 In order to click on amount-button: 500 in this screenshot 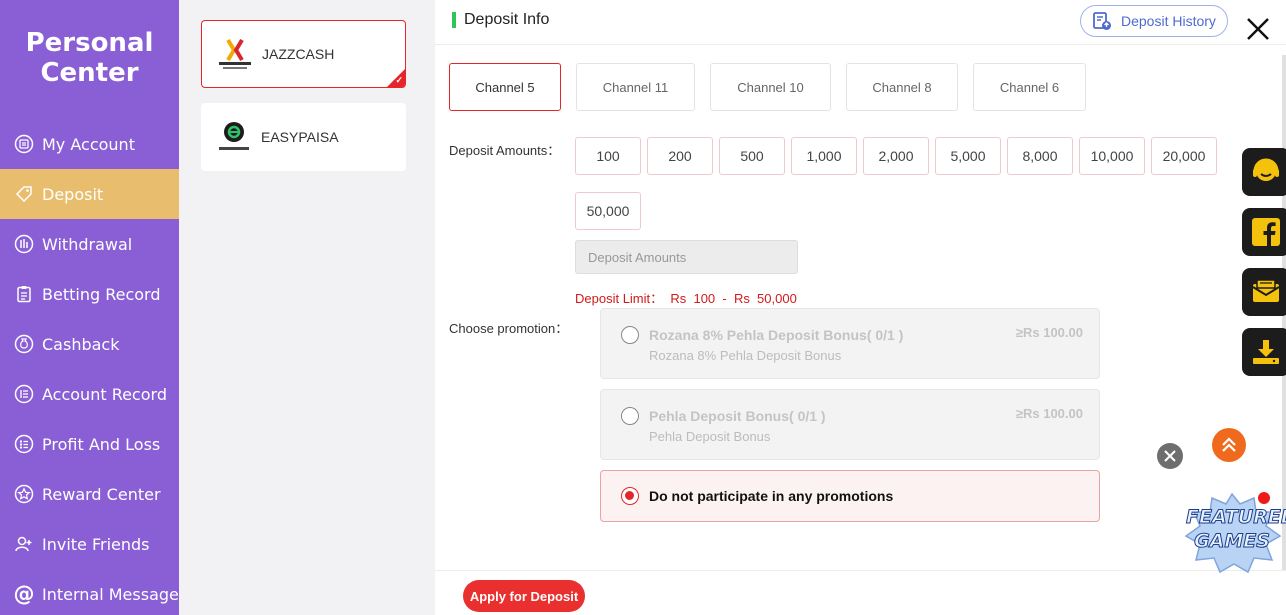, I will do `click(752, 156)`.